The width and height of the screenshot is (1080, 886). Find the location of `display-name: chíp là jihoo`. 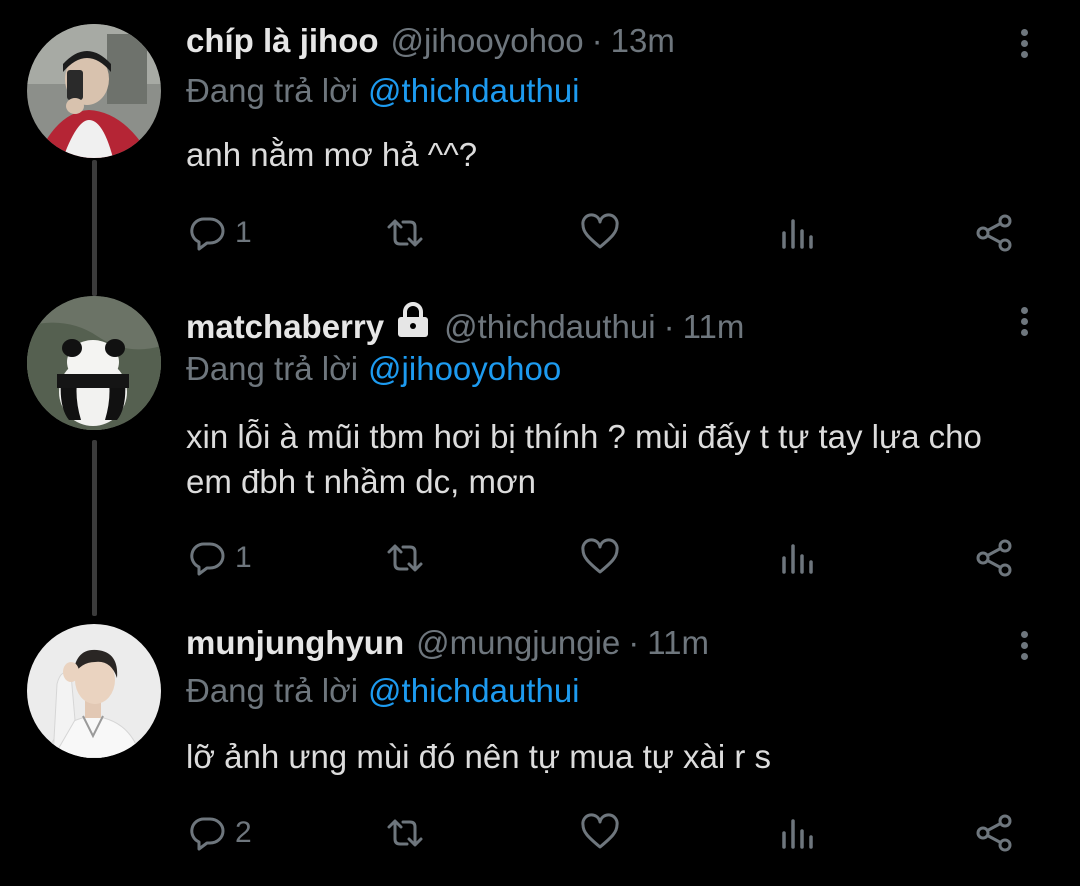

display-name: chíp là jihoo is located at coordinates (282, 41).